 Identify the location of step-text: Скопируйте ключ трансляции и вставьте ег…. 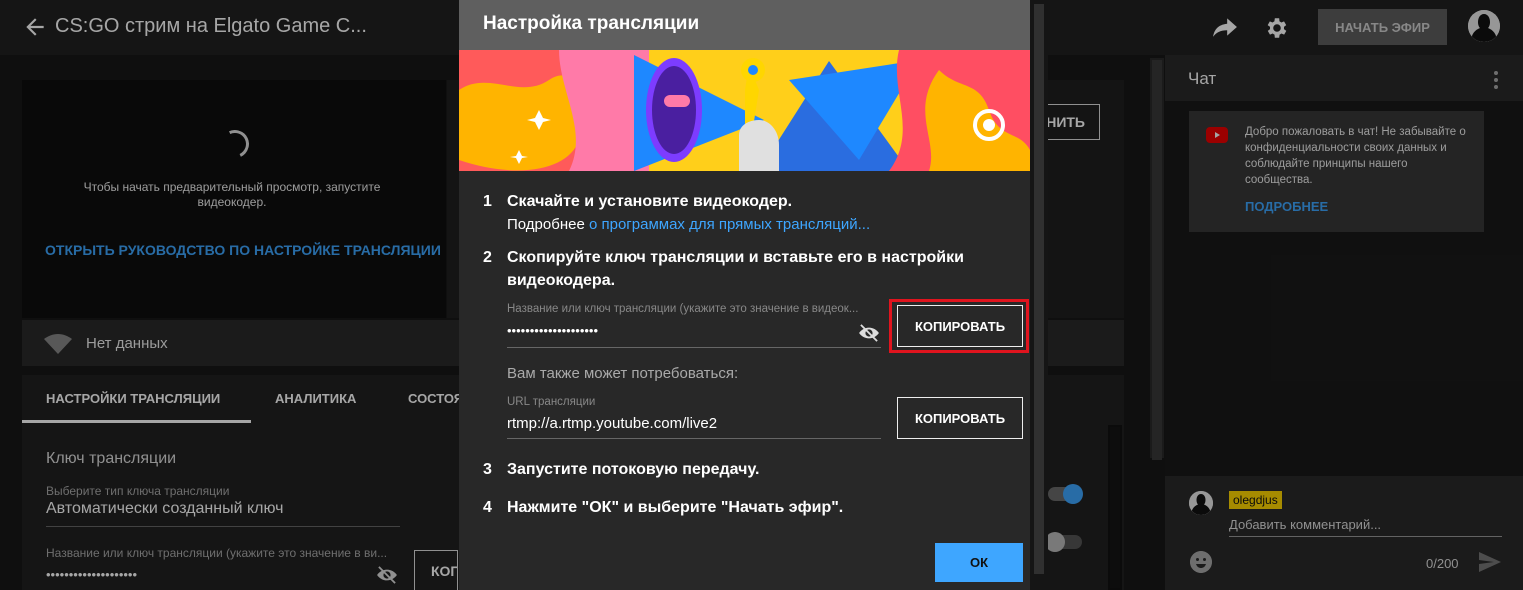
(735, 269).